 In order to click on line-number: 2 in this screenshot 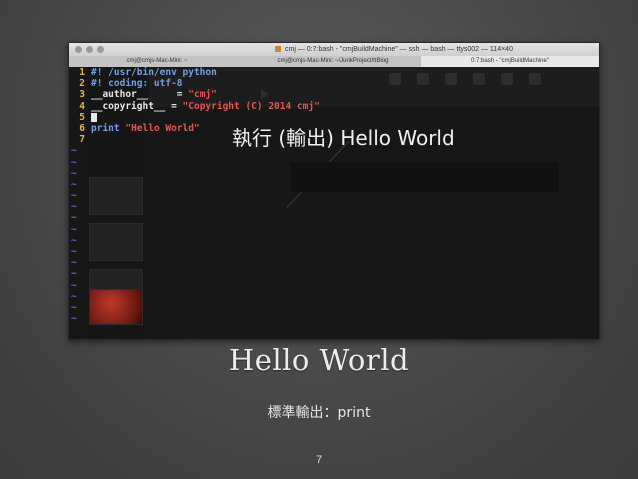, I will do `click(82, 84)`.